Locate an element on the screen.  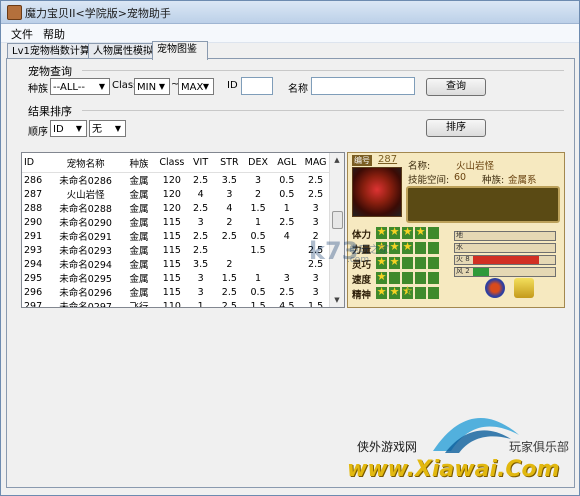
col-vit: VIT is located at coordinates (200, 163).